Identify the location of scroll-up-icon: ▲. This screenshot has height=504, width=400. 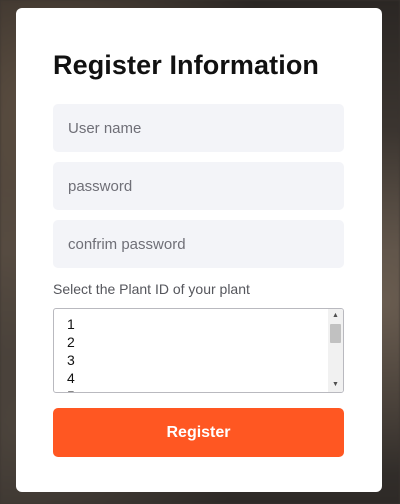
(335, 316).